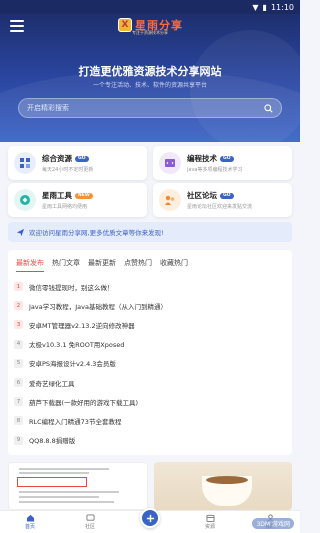  I want to click on nav-home: 首页, so click(30, 522).